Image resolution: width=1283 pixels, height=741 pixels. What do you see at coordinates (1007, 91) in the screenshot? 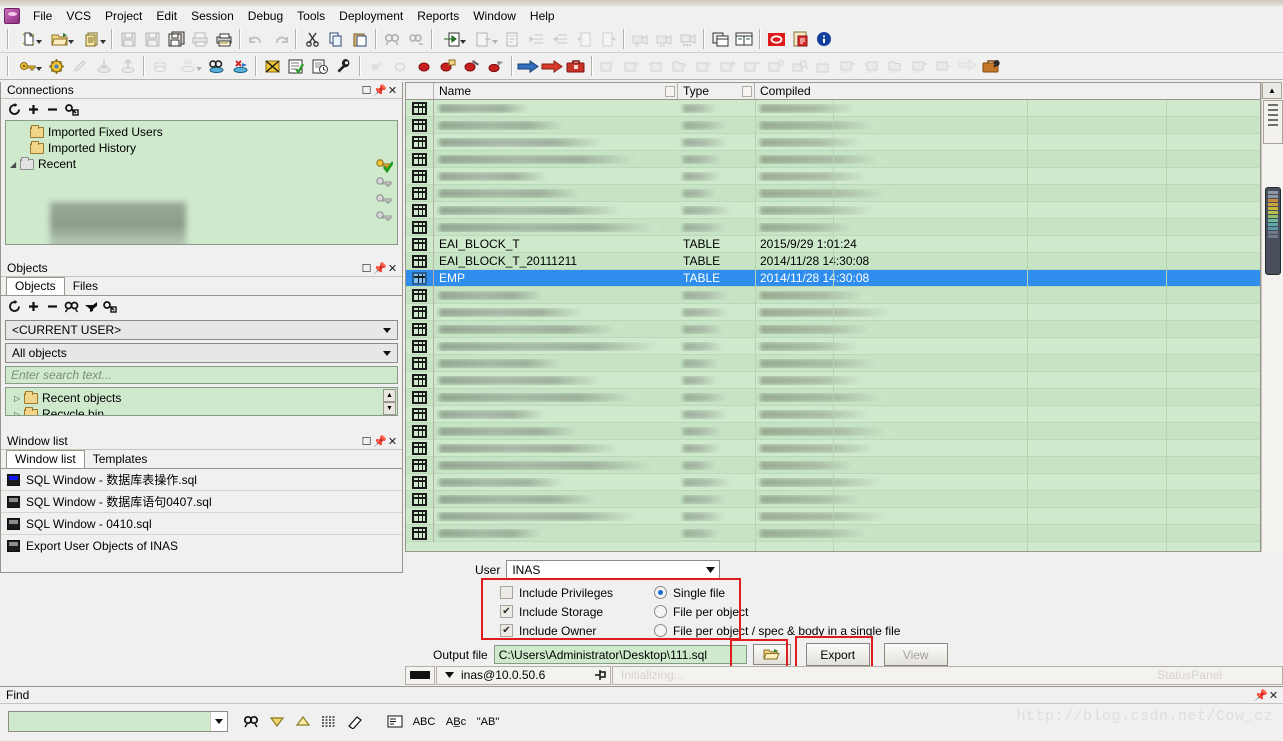
I see `column-header-compiled: Compiled` at bounding box center [1007, 91].